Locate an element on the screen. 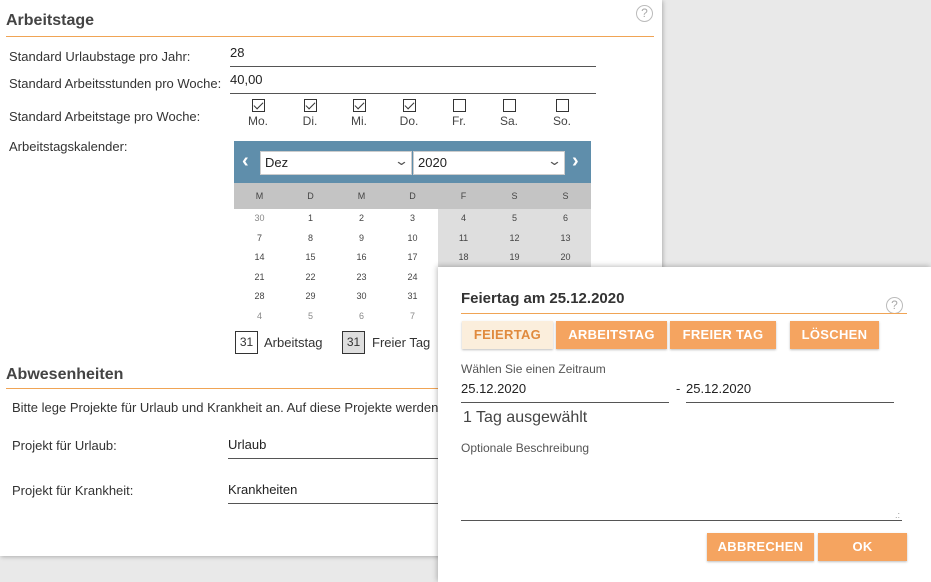  chevron-left-icon: ‹ is located at coordinates (245, 161).